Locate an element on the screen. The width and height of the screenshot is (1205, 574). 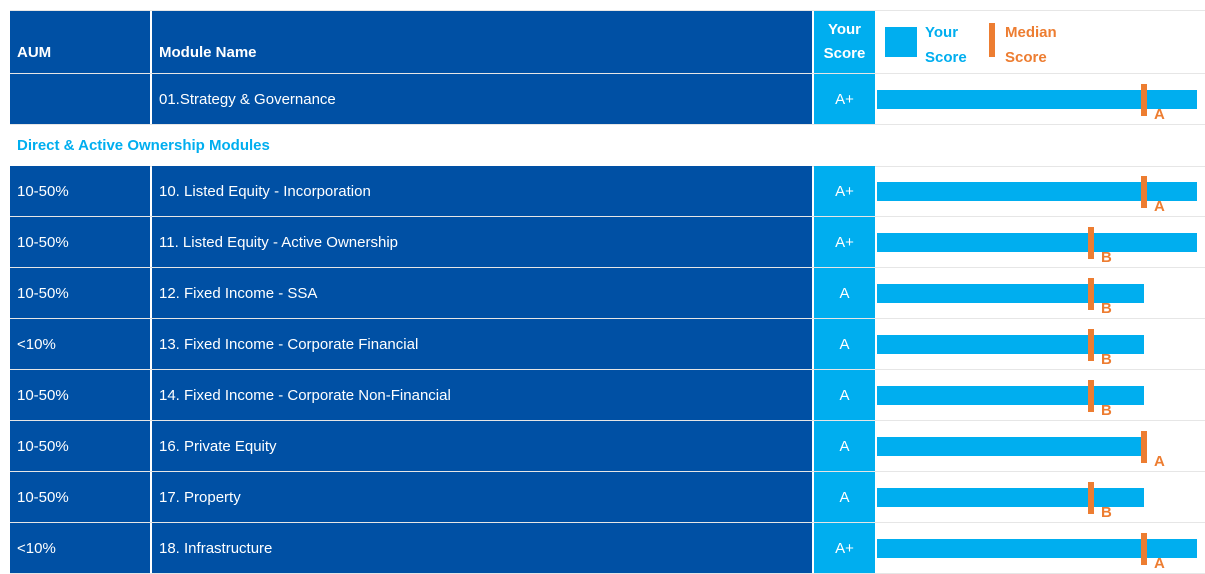
your-score-header: Your Score is located at coordinates (844, 41).